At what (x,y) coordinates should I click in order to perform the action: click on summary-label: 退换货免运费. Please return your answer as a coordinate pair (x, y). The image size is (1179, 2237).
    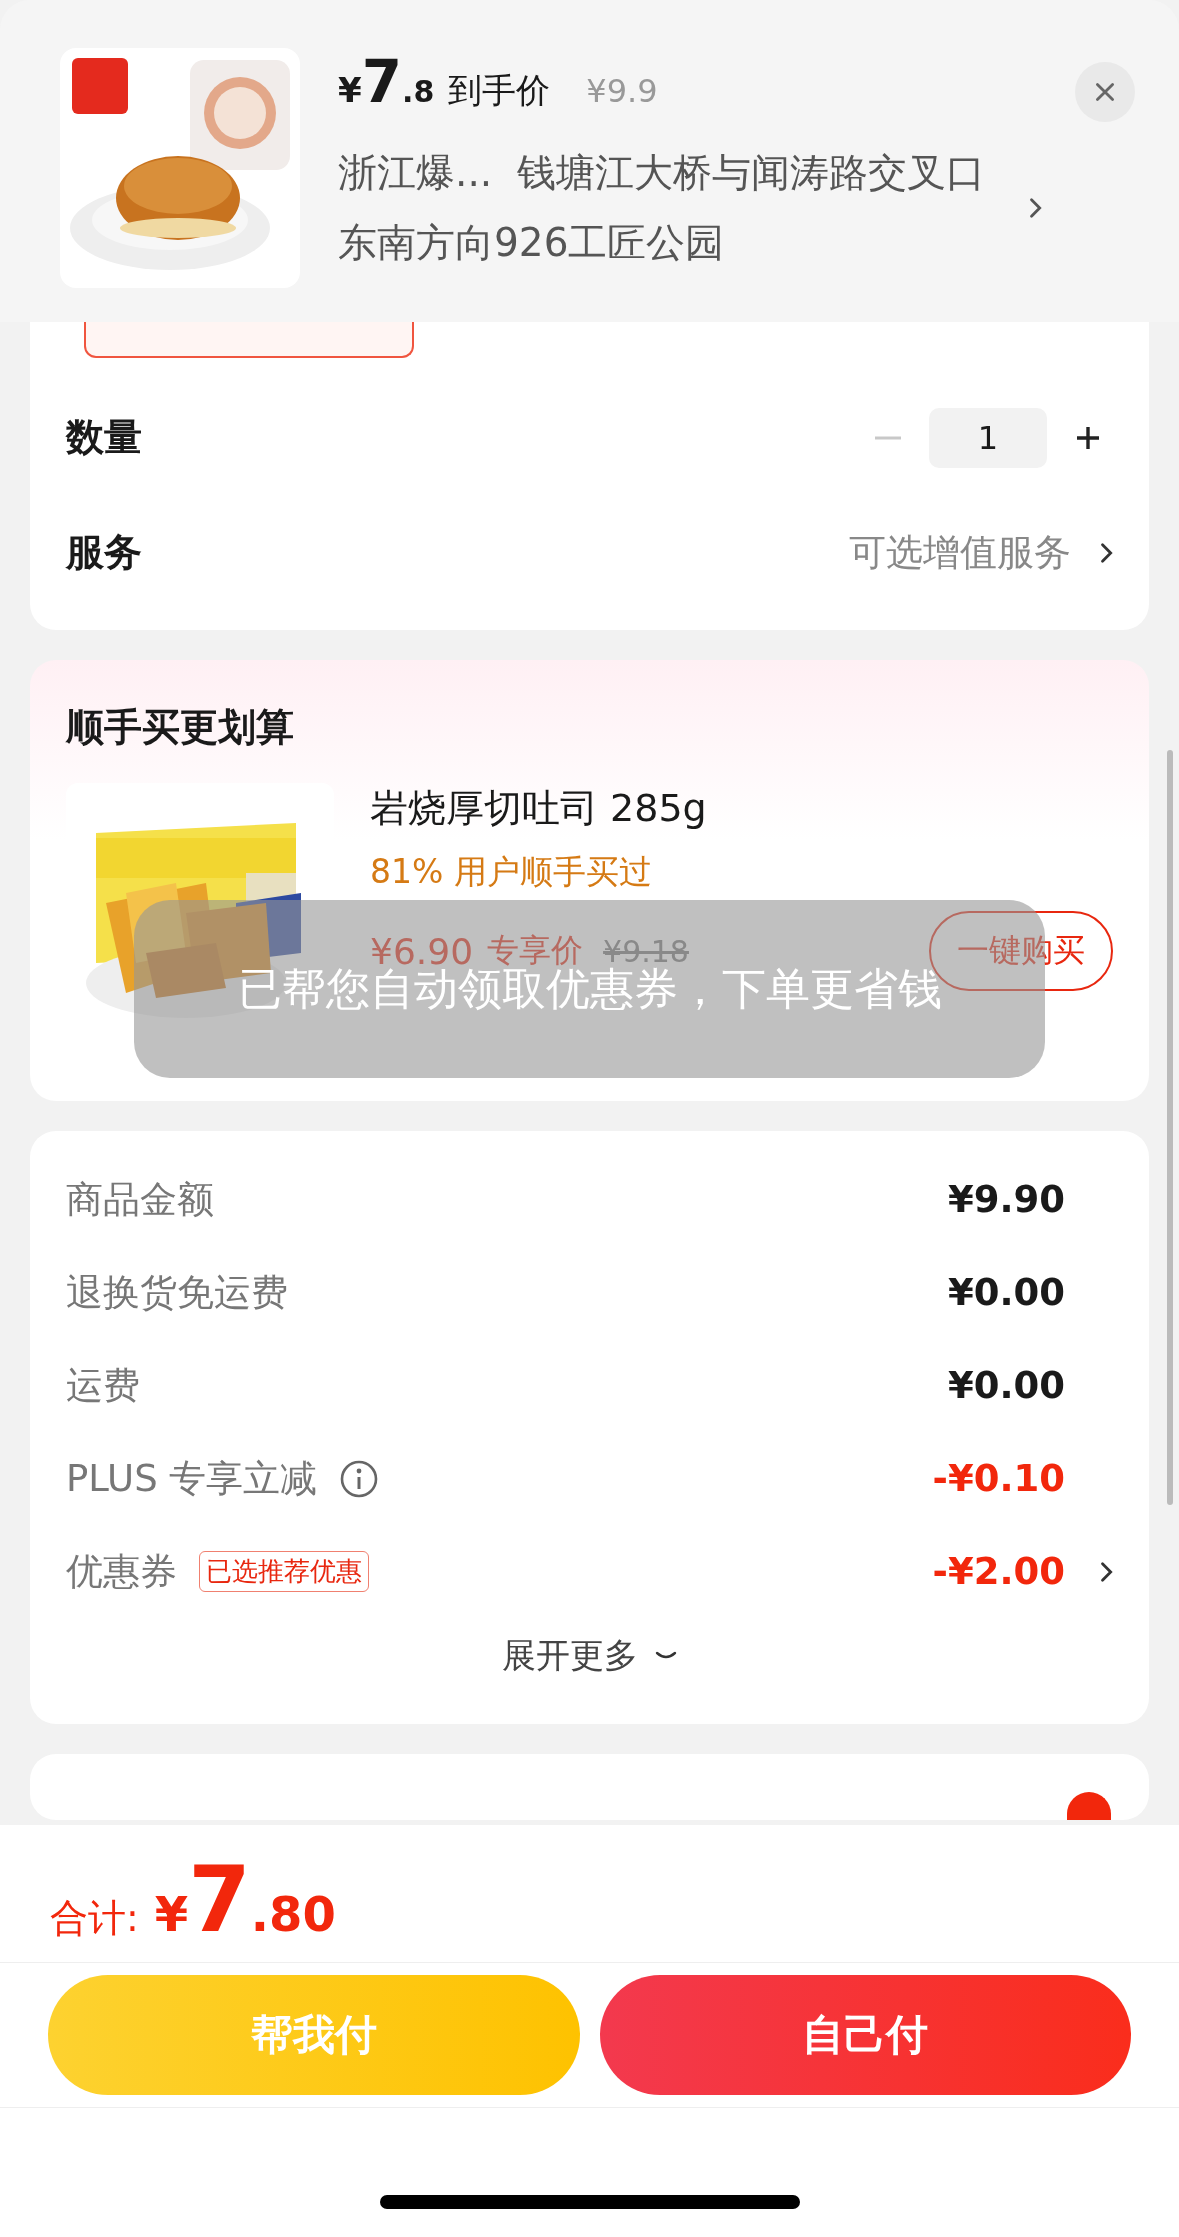
    Looking at the image, I should click on (177, 1292).